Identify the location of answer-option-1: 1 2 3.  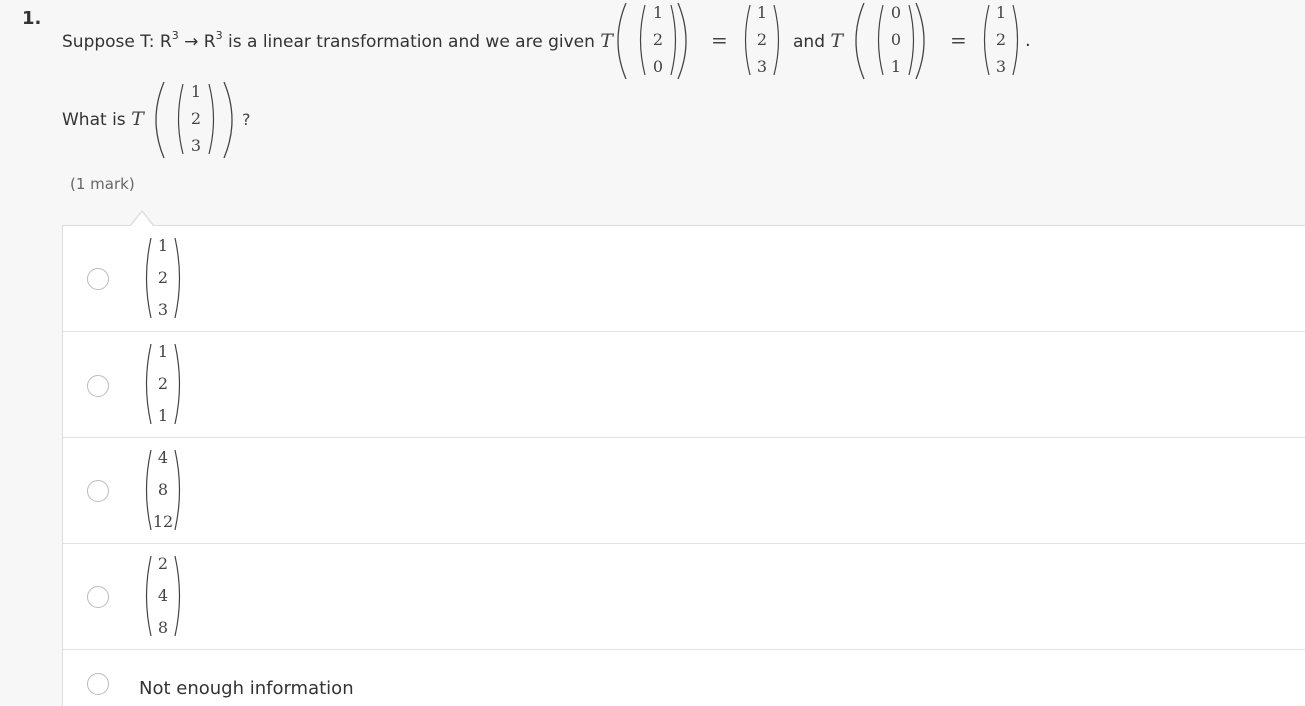
(683, 279).